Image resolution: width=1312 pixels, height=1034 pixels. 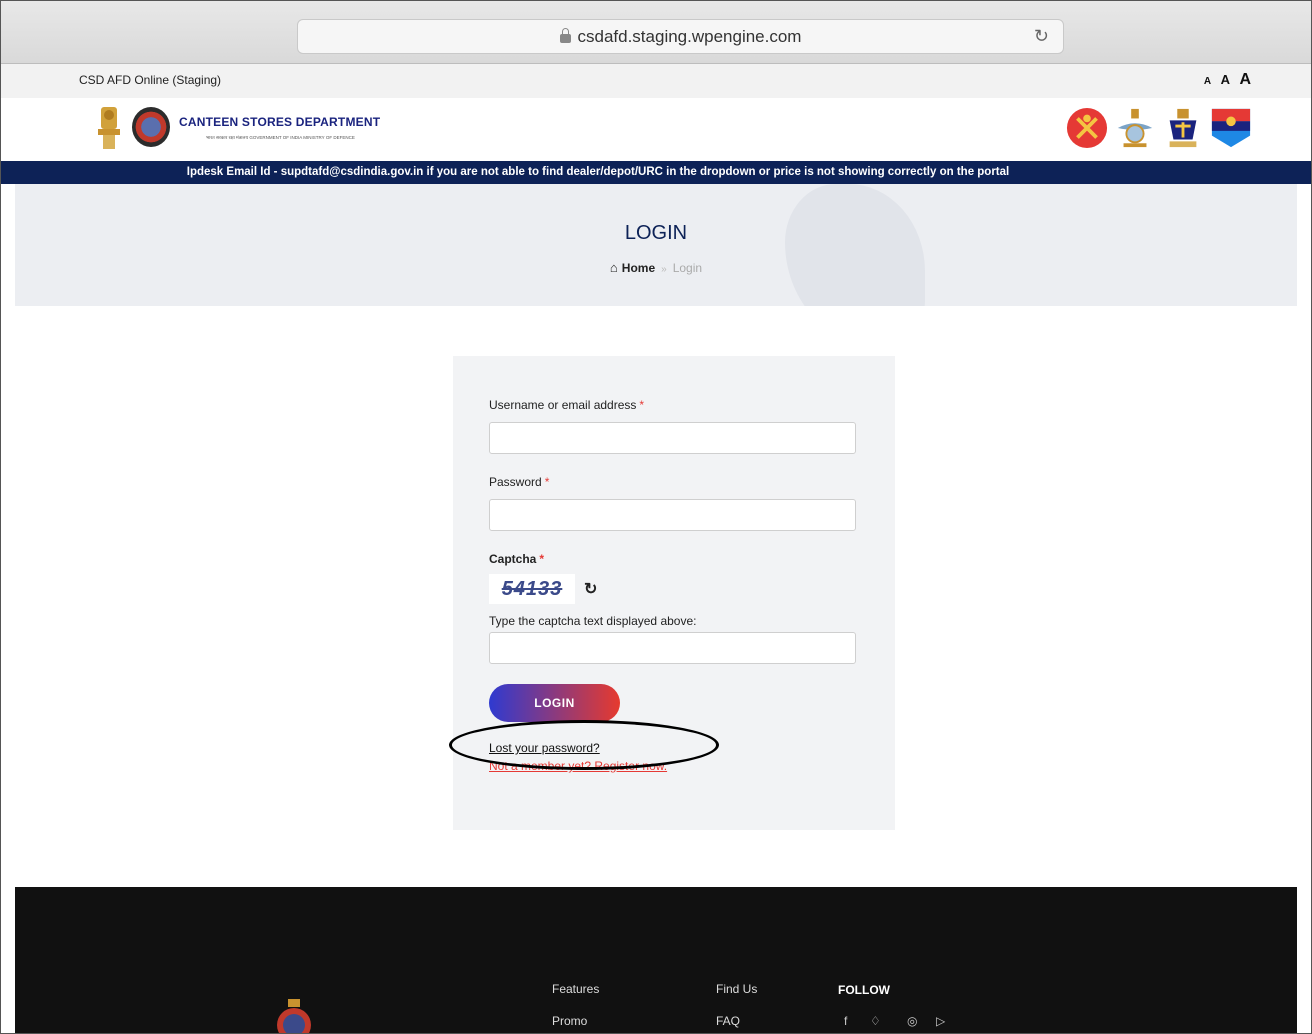 What do you see at coordinates (736, 989) in the screenshot?
I see `footer-link-find-us: Find Us` at bounding box center [736, 989].